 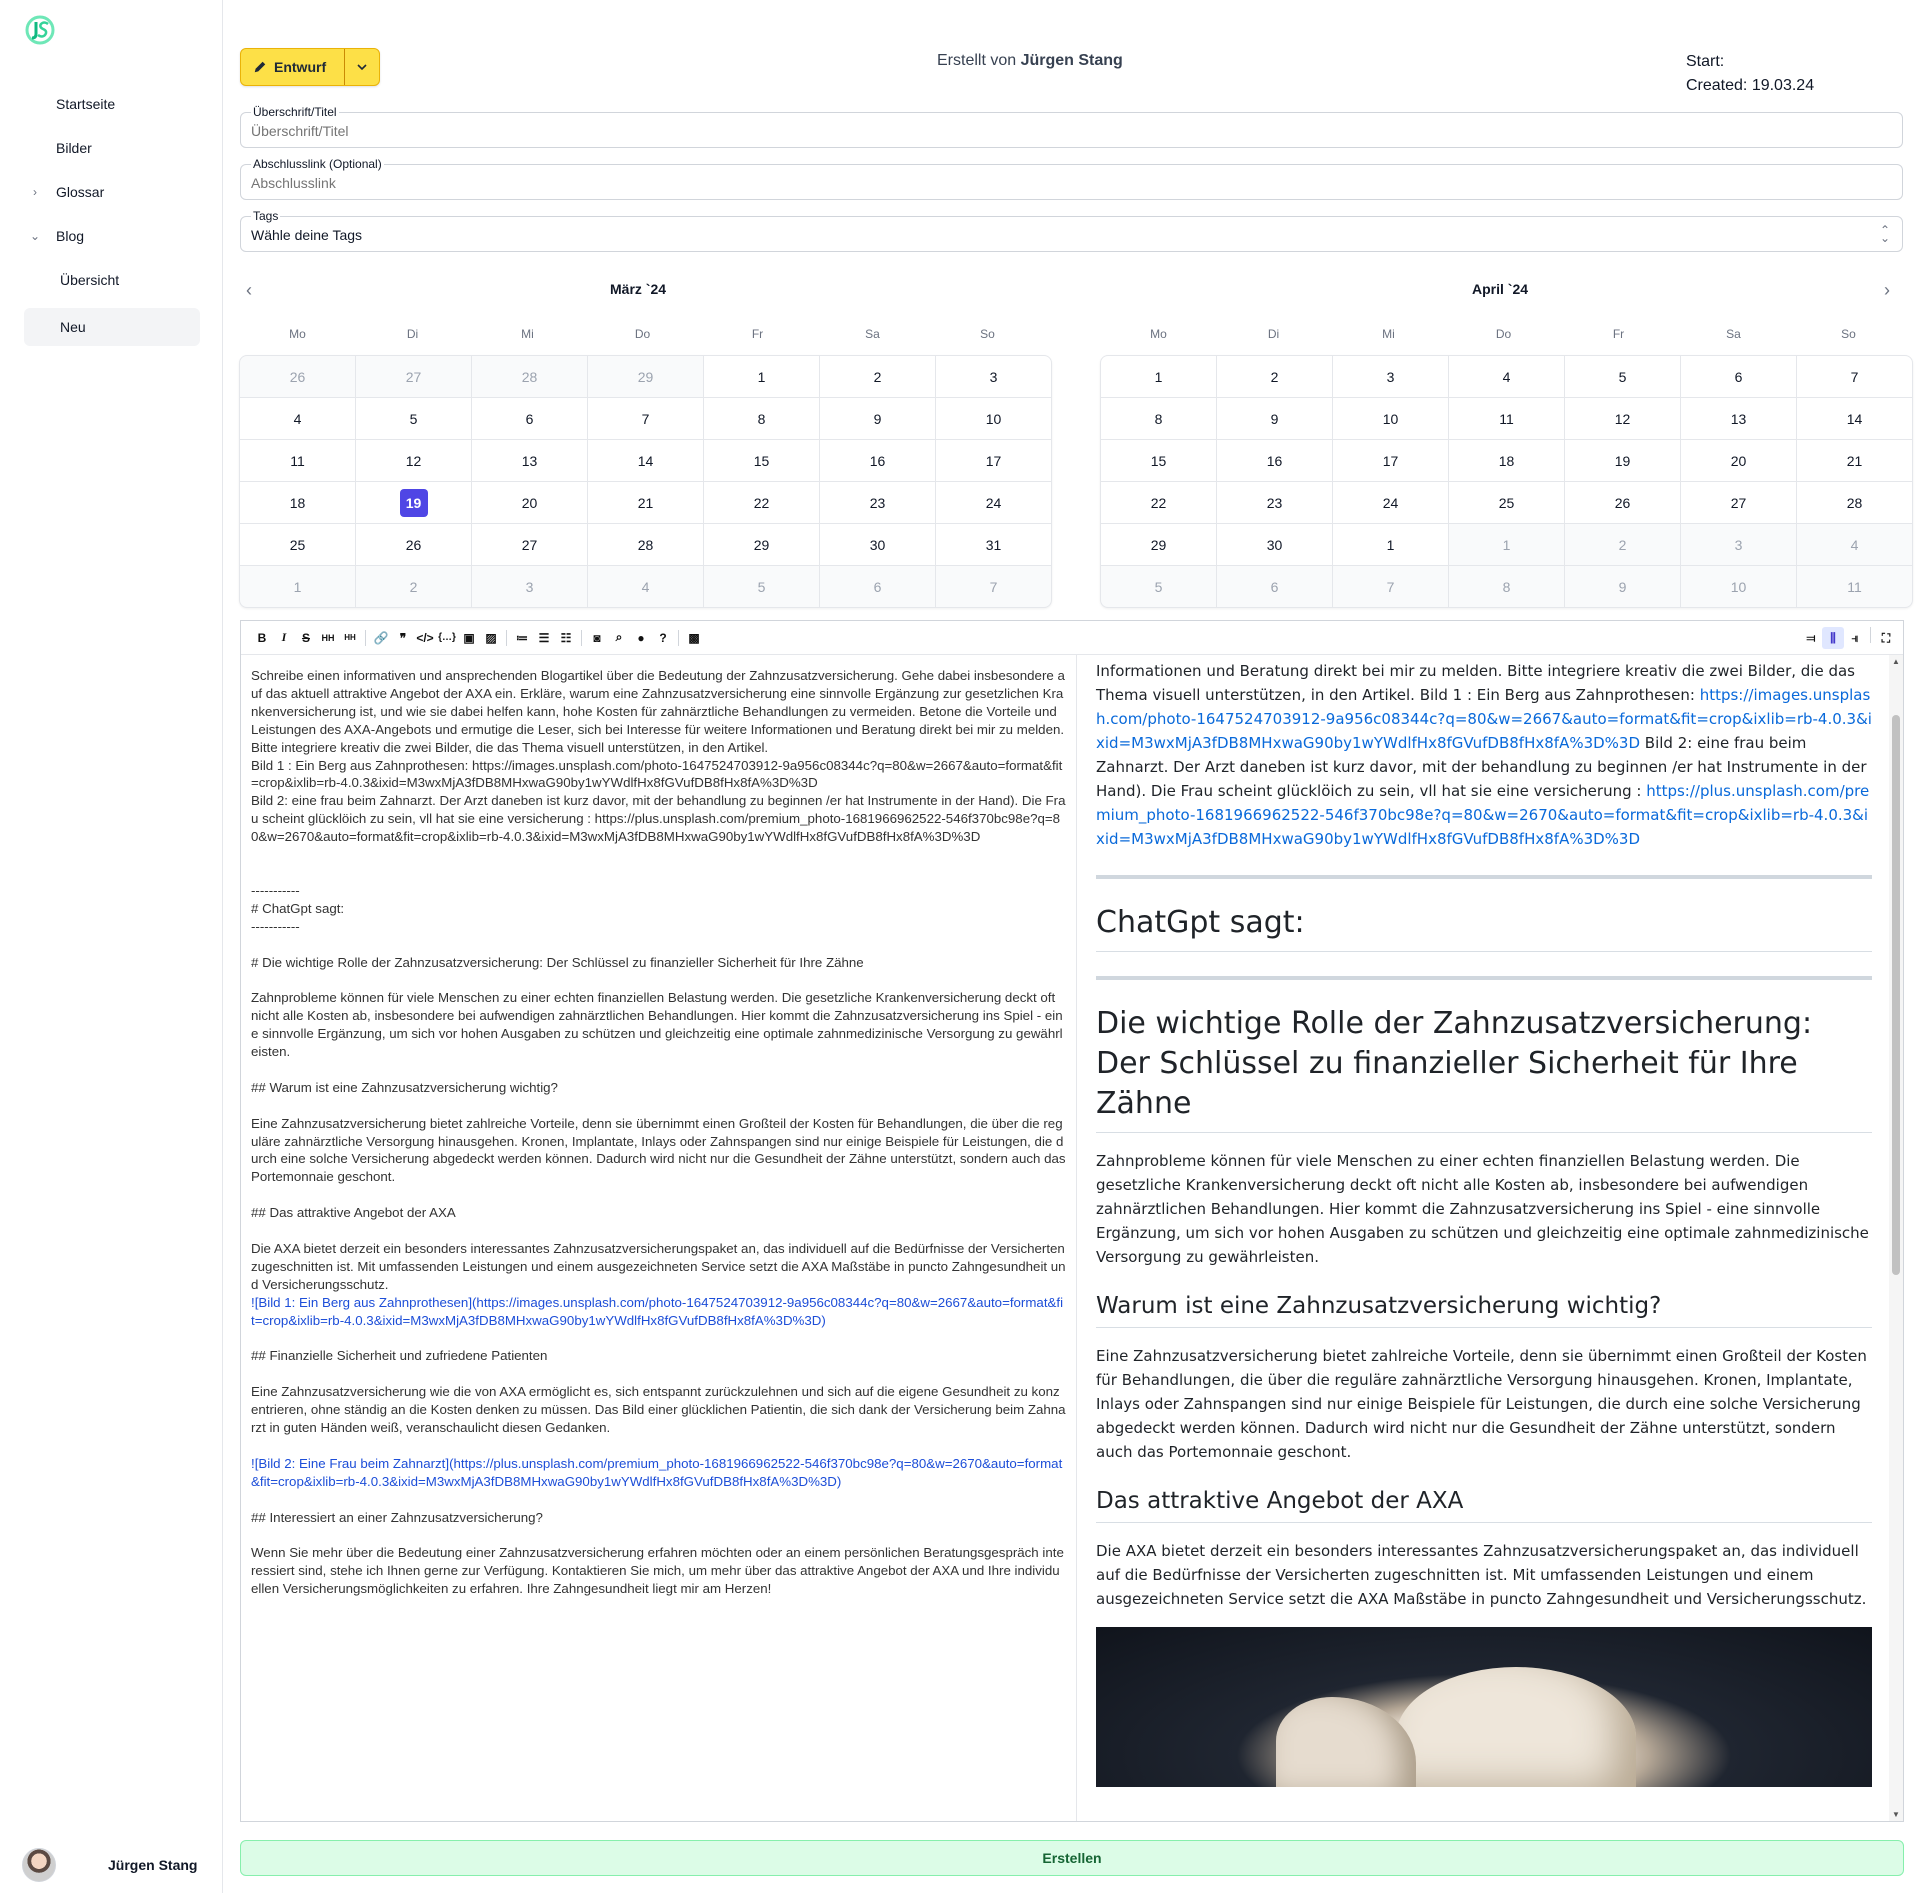 What do you see at coordinates (1896, 995) in the screenshot?
I see `scrollbar-thumb` at bounding box center [1896, 995].